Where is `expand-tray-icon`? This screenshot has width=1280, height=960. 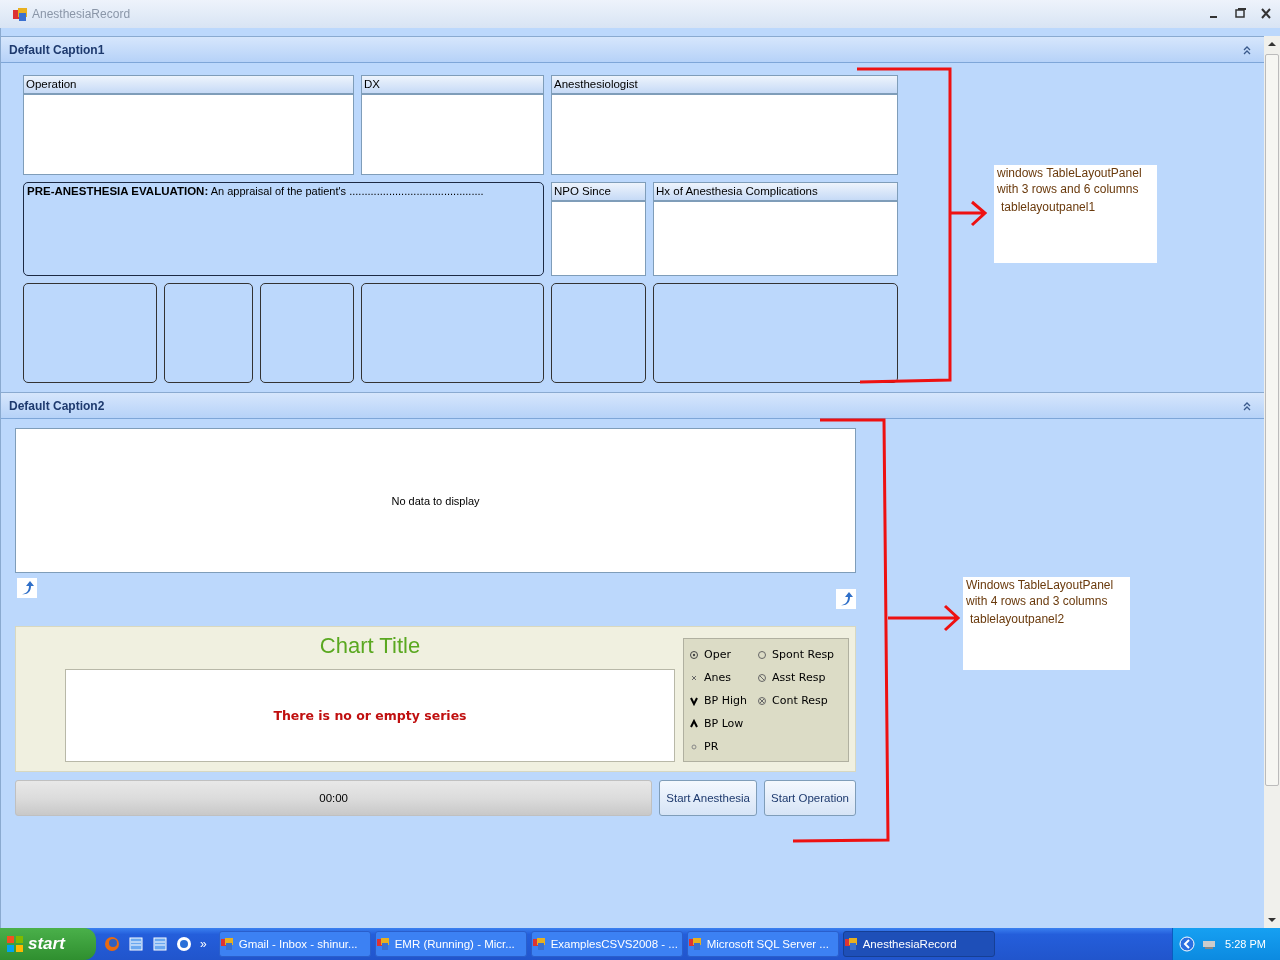
expand-tray-icon is located at coordinates (1187, 944).